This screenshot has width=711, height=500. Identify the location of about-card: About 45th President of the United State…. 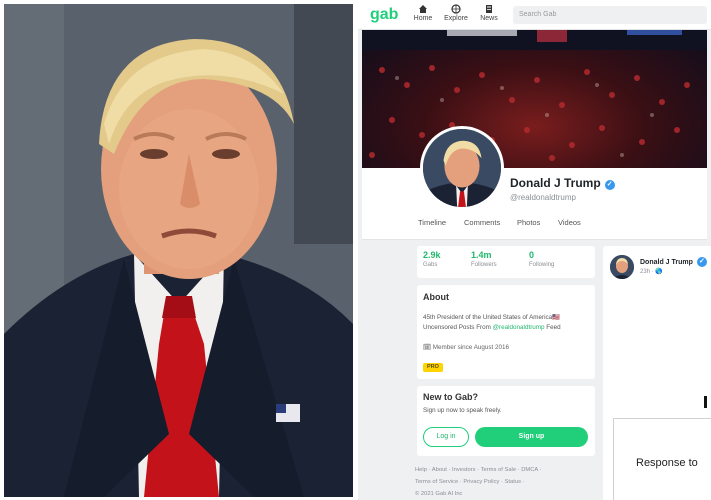
(506, 332).